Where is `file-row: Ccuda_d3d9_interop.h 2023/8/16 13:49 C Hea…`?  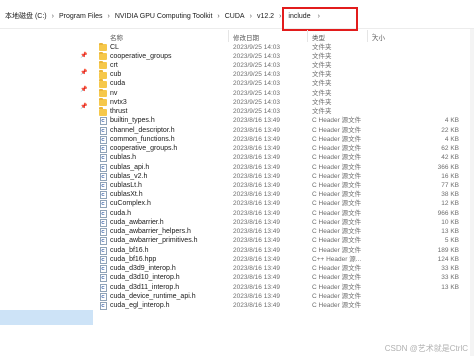
file-row: Ccuda_d3d9_interop.h 2023/8/16 13:49 C Hea… is located at coordinates (283, 269).